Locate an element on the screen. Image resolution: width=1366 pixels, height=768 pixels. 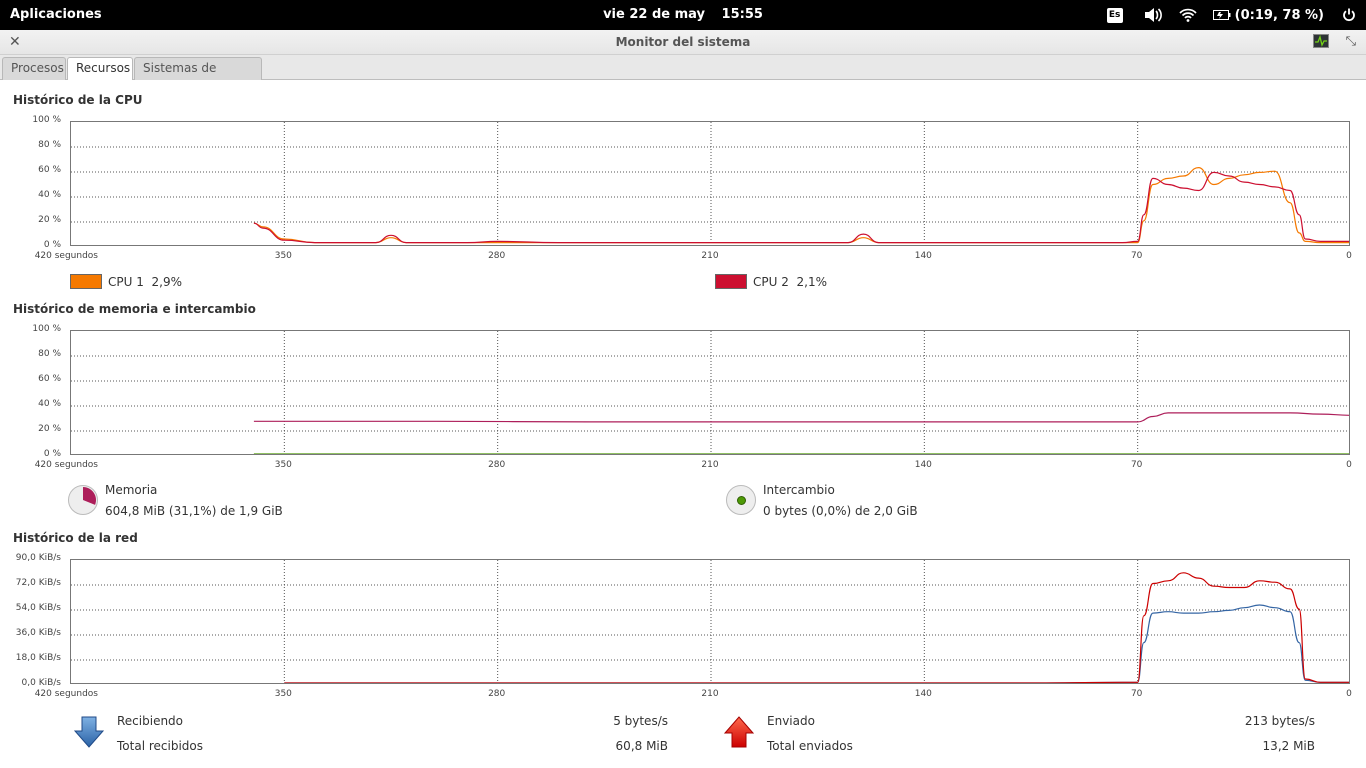
swap-indicator is located at coordinates (741, 500).